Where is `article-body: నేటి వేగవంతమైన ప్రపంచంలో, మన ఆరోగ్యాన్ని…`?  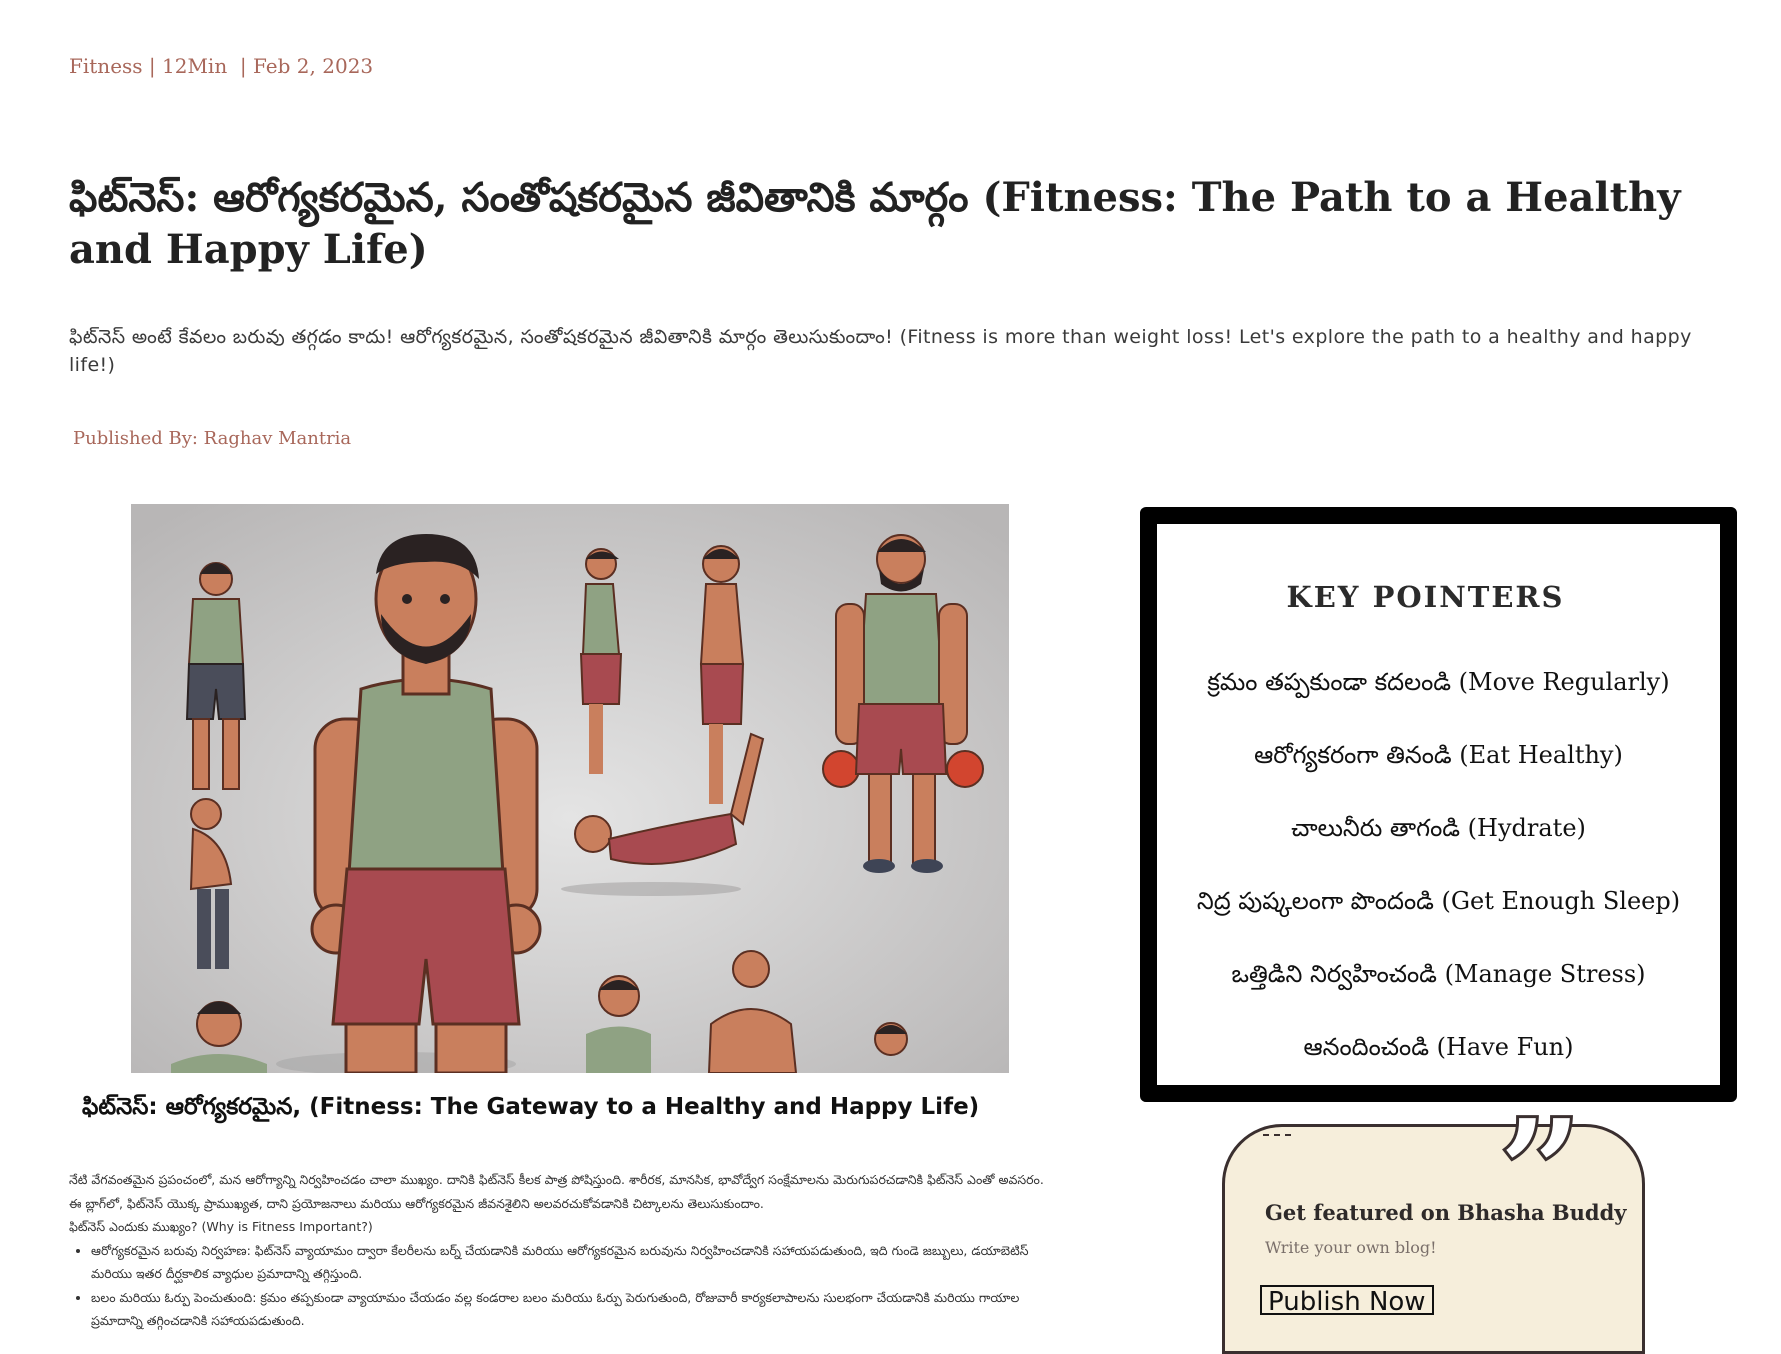 article-body: నేటి వేగవంతమైన ప్రపంచంలో, మన ఆరోగ్యాన్ని… is located at coordinates (564, 1250).